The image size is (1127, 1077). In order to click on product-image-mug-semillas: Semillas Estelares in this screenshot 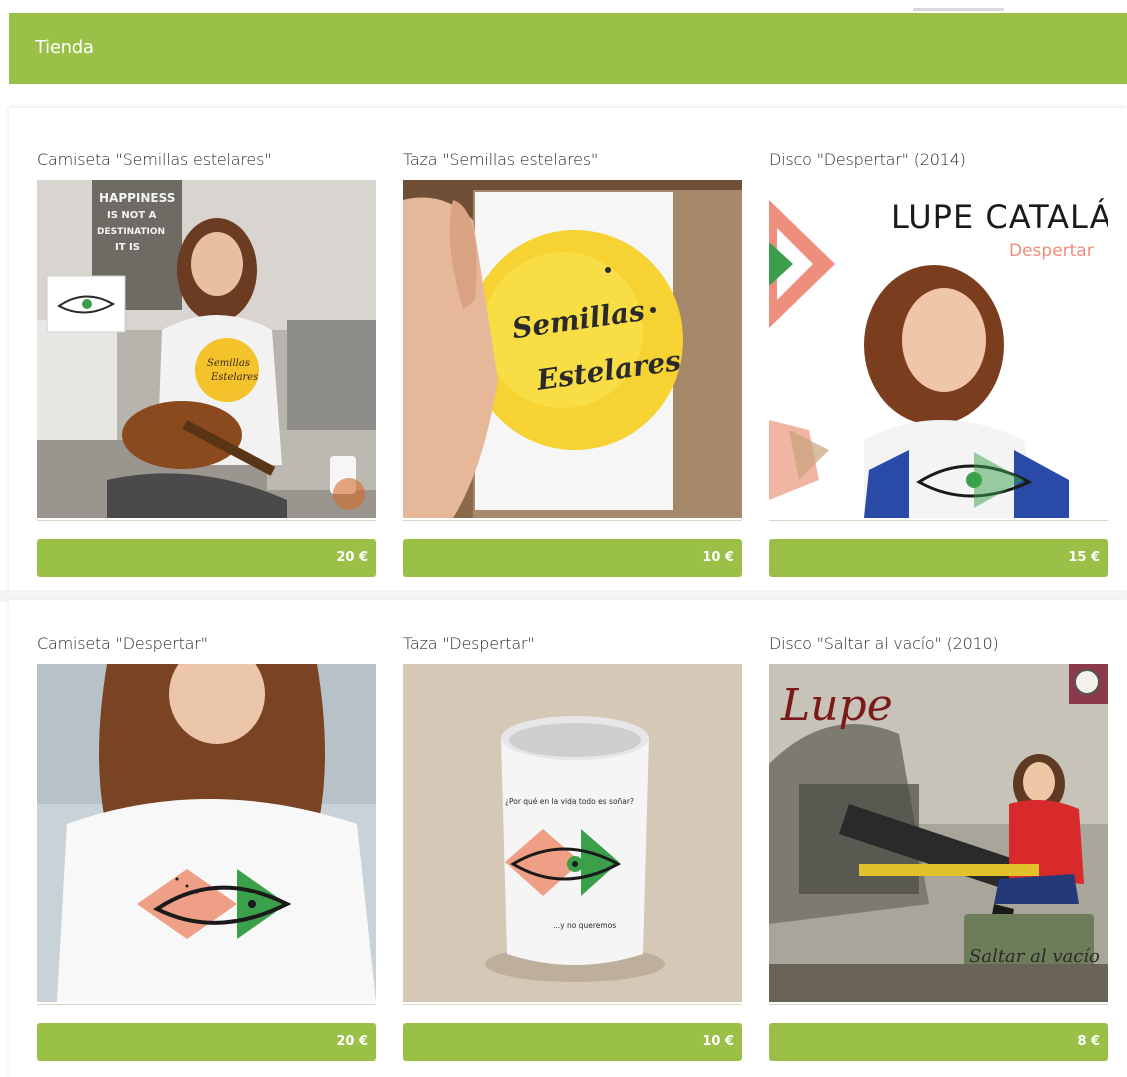, I will do `click(572, 349)`.